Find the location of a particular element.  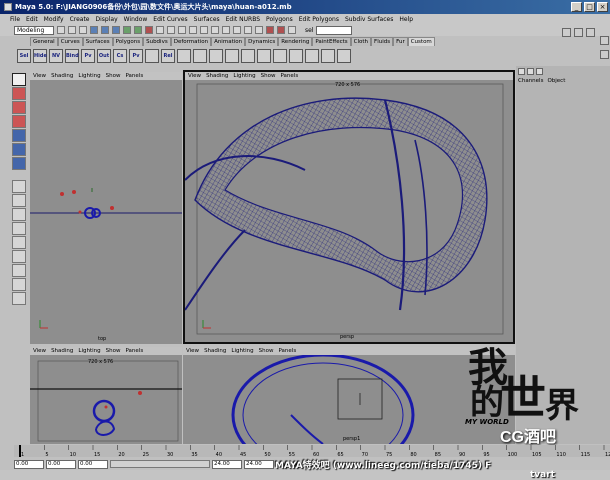

mask-curve-icon is located at coordinates (149, 30).